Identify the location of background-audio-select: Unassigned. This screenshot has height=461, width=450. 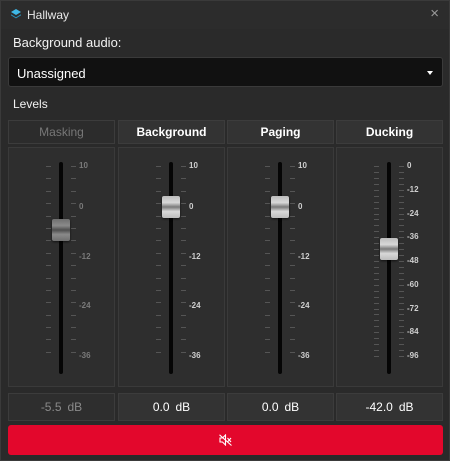
(225, 72).